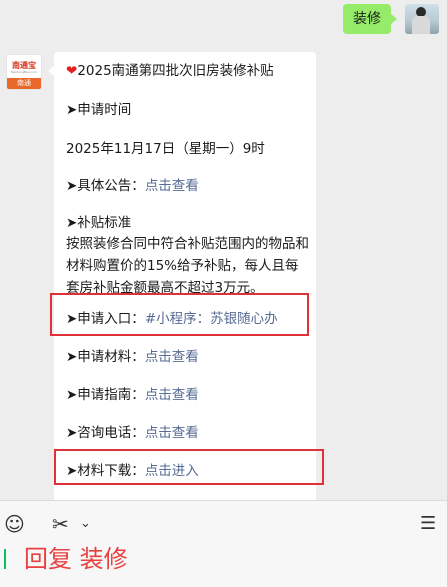  Describe the element at coordinates (172, 395) in the screenshot. I see `guide-link: 点击查看` at that location.